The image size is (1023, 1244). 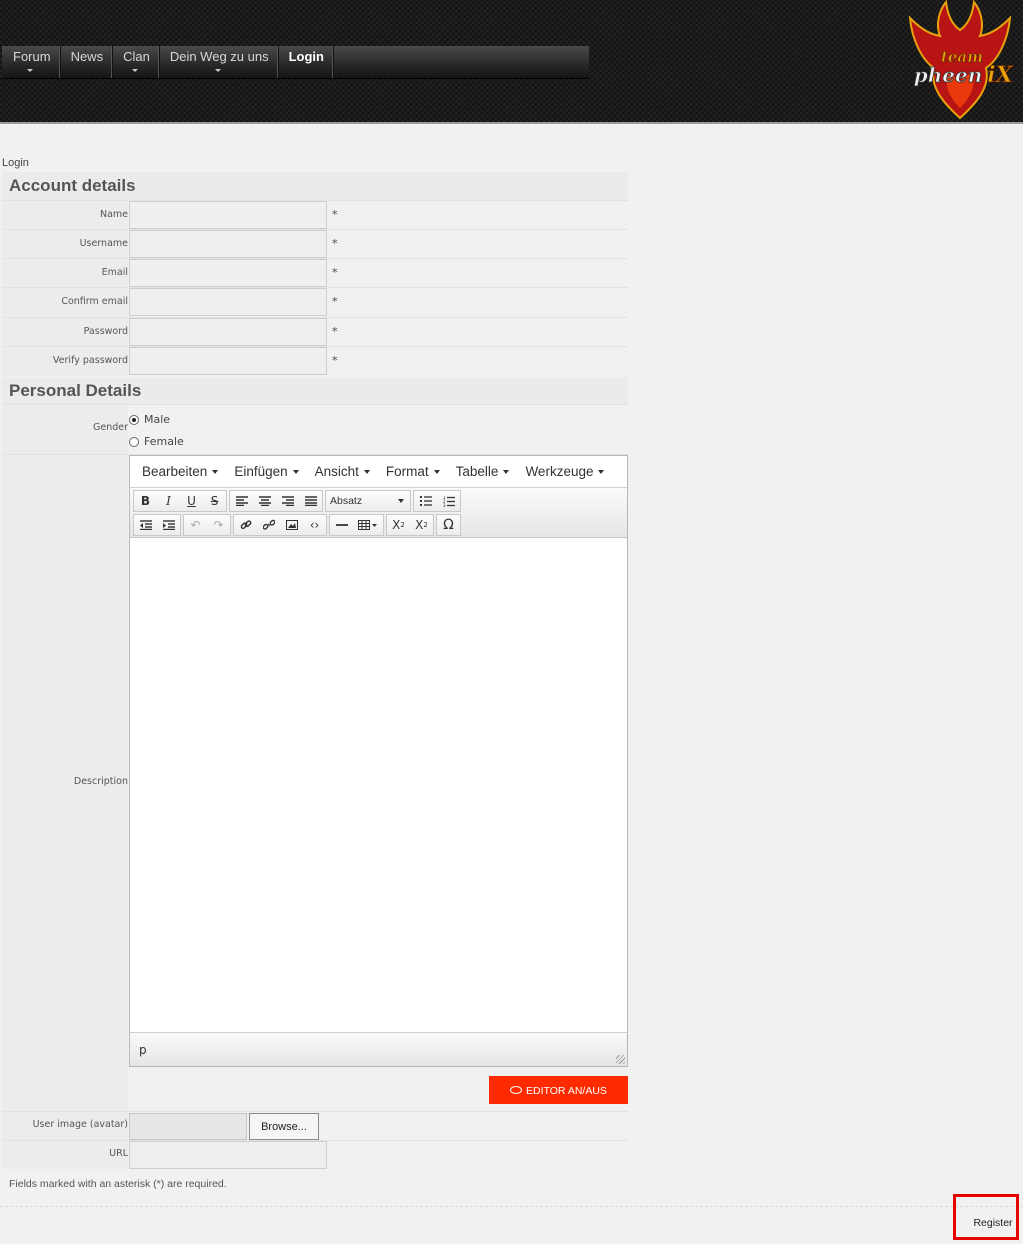 What do you see at coordinates (620, 1059) in the screenshot?
I see `resize-handle-icon` at bounding box center [620, 1059].